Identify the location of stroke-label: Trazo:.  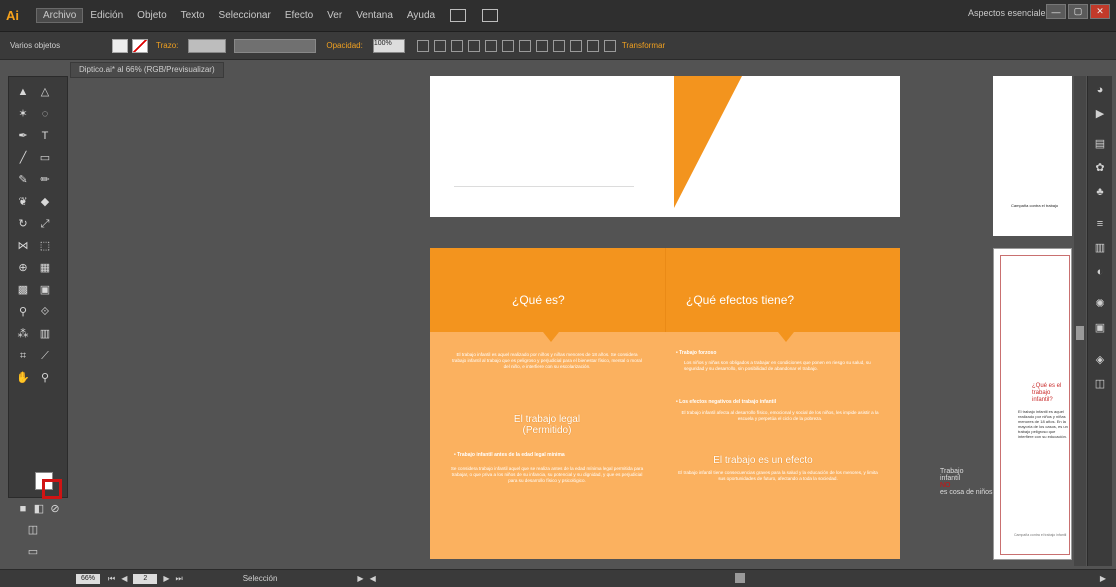
(167, 45).